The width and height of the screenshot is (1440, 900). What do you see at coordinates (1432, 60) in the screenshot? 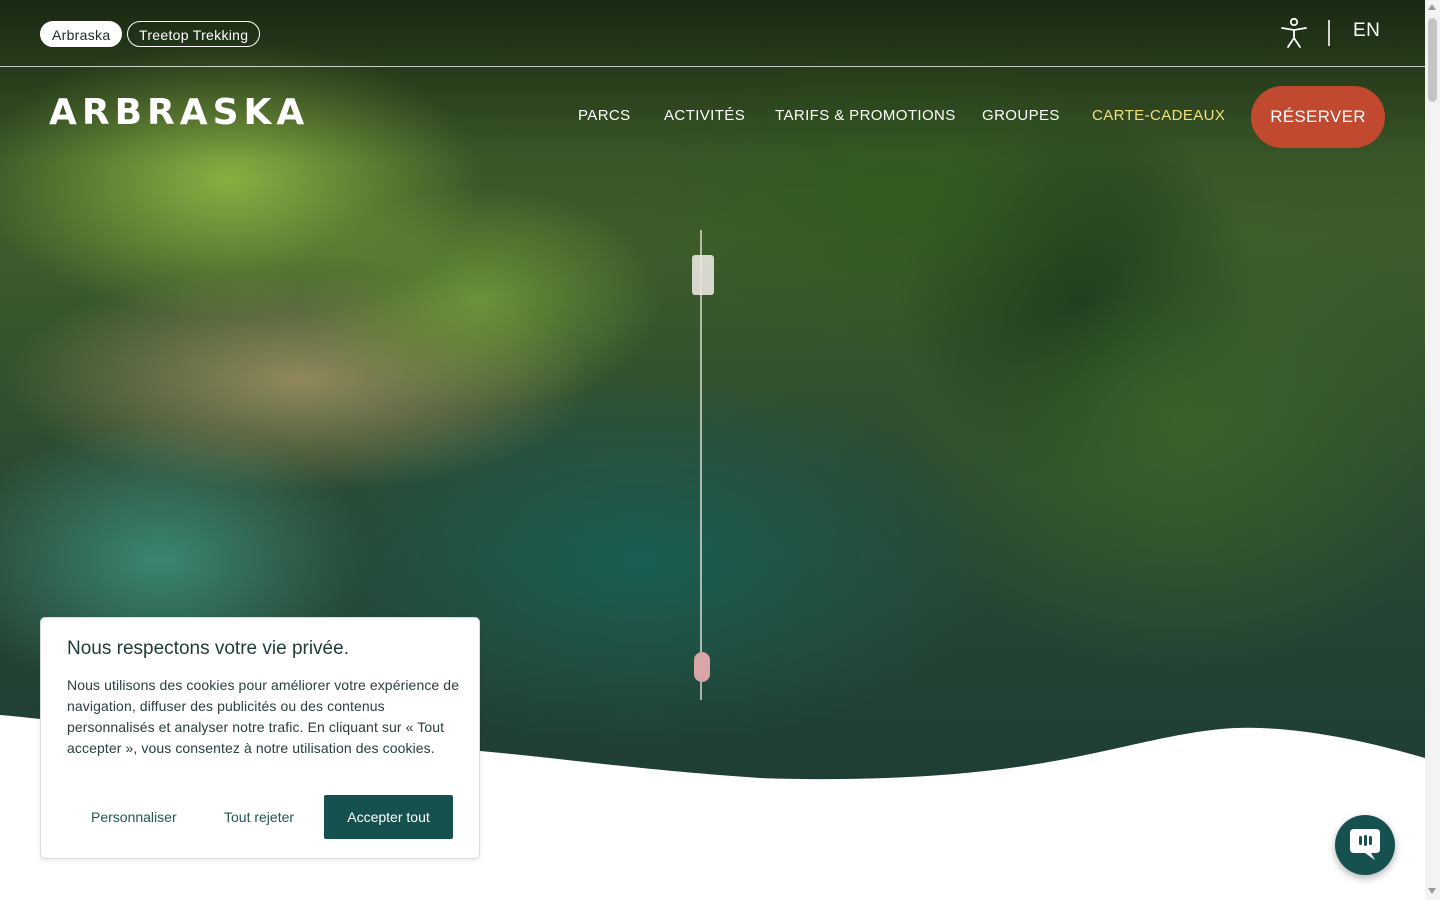
I see `scrollbar-thumb` at bounding box center [1432, 60].